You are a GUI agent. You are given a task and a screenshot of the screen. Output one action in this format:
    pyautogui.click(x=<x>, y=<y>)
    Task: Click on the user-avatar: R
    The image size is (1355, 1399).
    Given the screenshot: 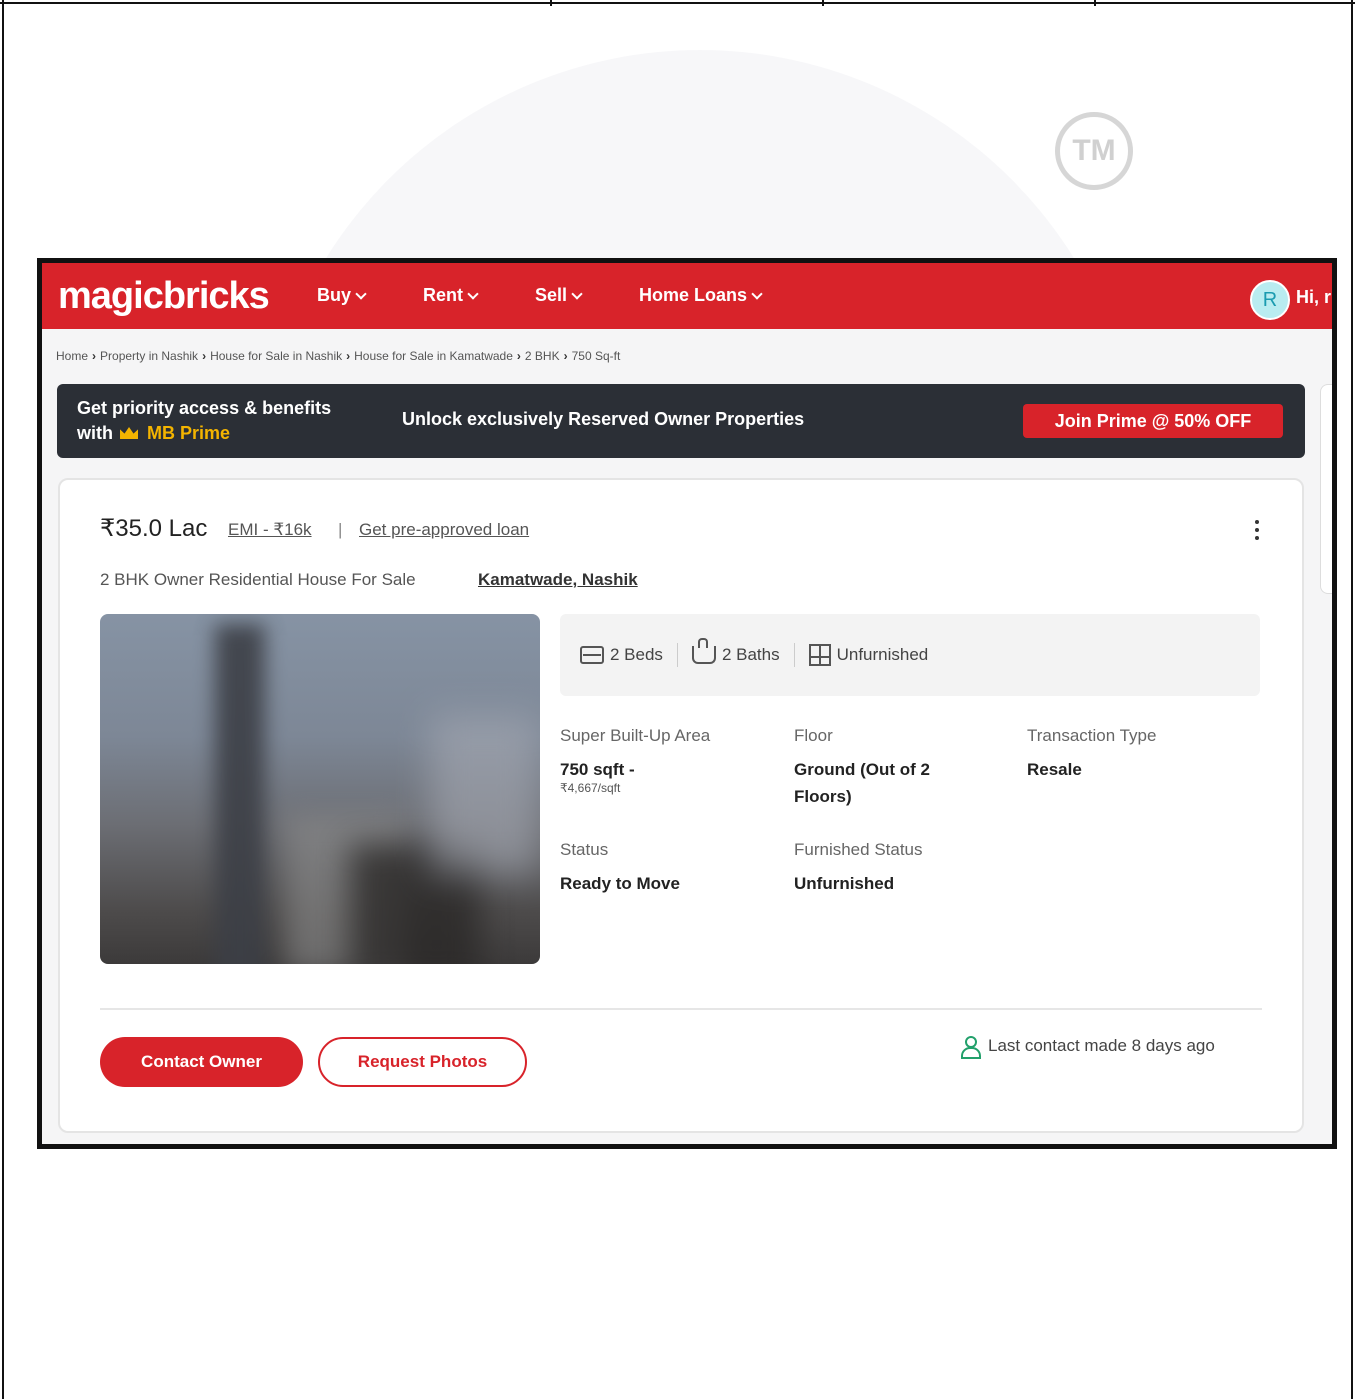 What is the action you would take?
    pyautogui.click(x=1270, y=300)
    